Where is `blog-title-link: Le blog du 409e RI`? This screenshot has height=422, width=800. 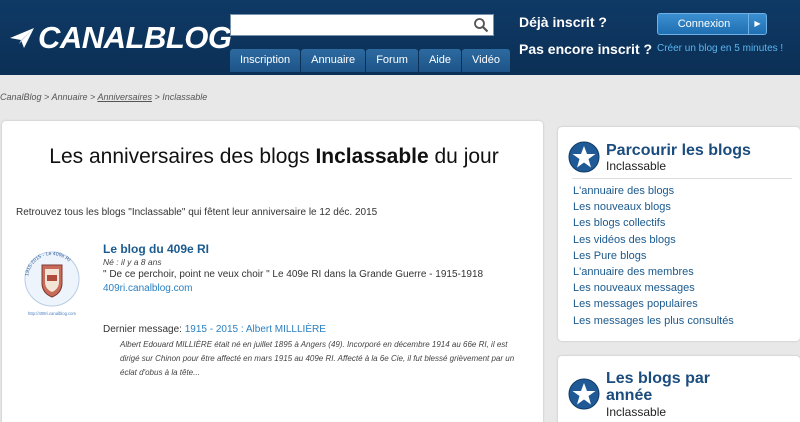
blog-title-link: Le blog du 409e RI is located at coordinates (156, 249).